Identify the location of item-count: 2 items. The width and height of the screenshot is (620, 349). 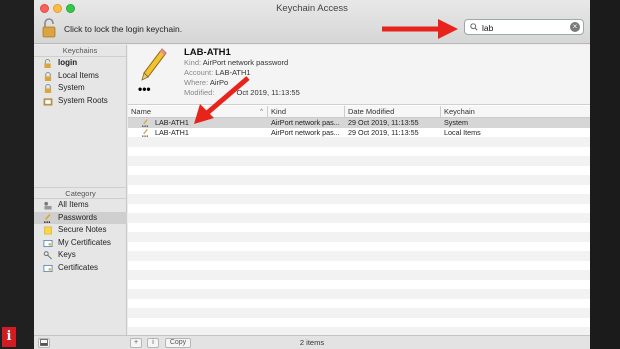
(312, 342).